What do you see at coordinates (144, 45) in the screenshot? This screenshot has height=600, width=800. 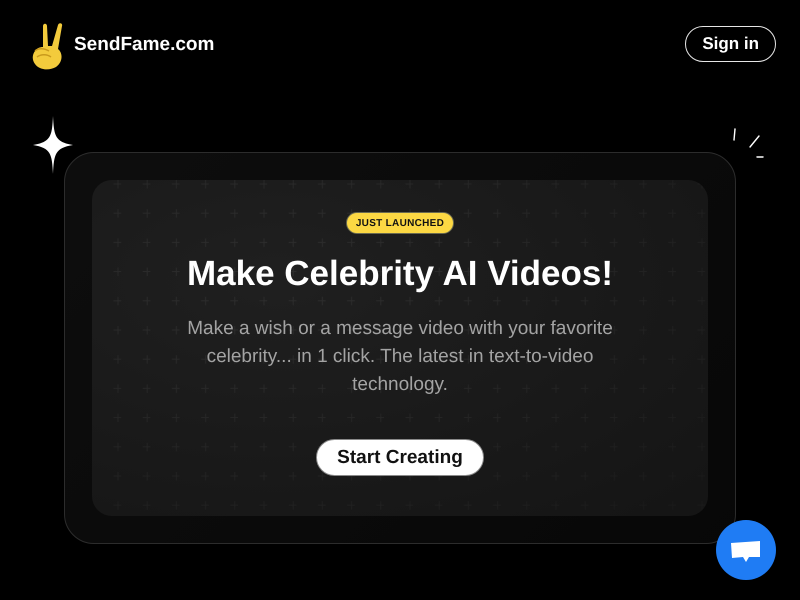 I see `logo-text: SendFame.com` at bounding box center [144, 45].